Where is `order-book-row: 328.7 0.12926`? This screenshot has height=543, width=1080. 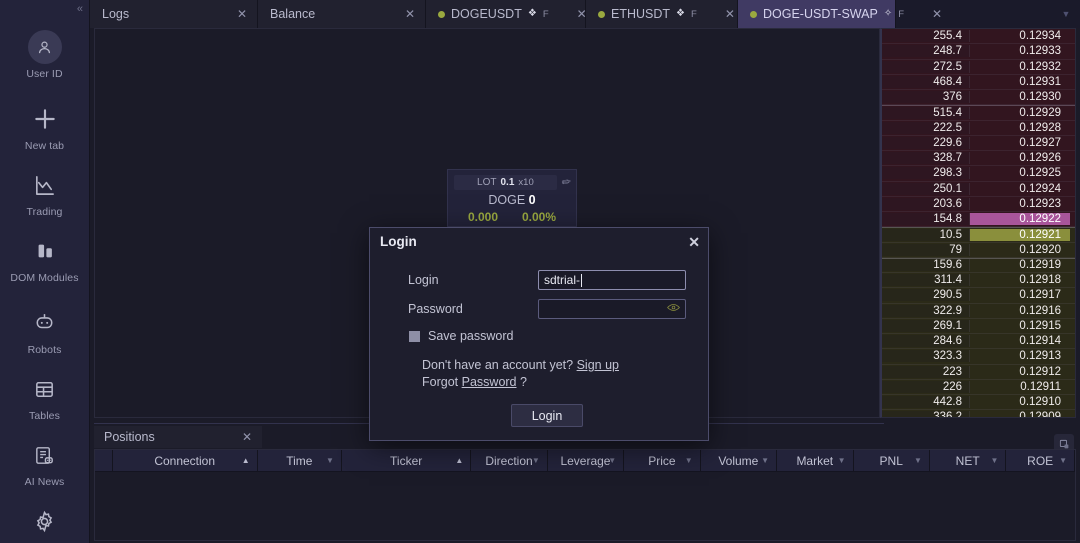 order-book-row: 328.7 0.12926 is located at coordinates (978, 159).